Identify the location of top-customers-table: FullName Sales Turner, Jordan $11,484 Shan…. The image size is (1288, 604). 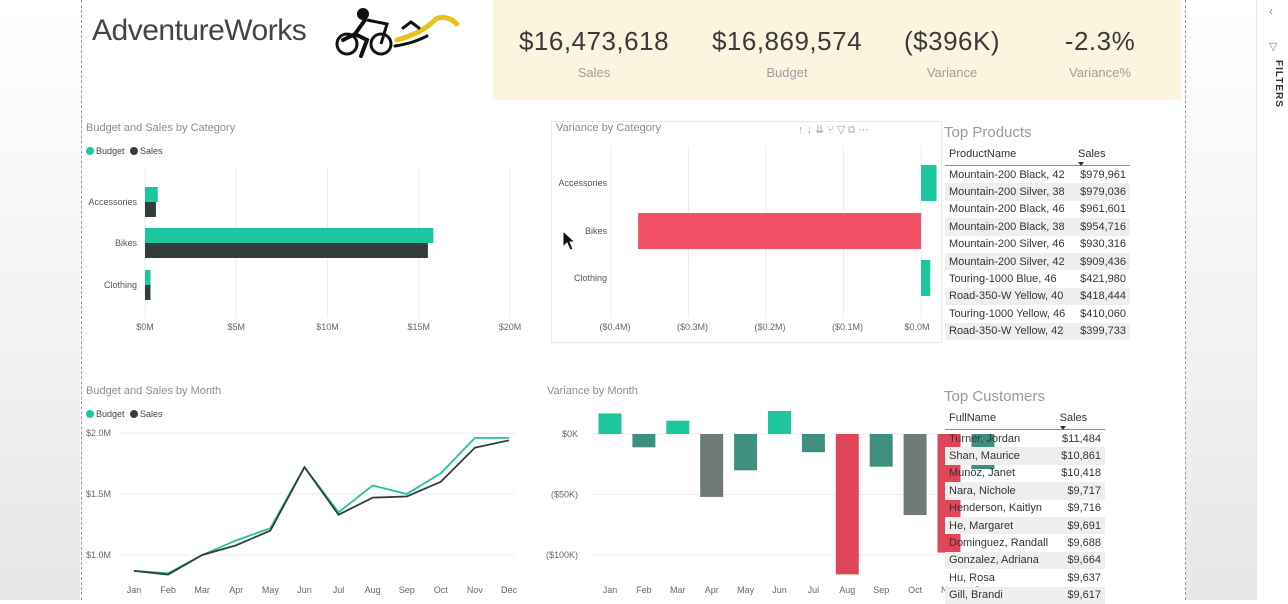
(1025, 507).